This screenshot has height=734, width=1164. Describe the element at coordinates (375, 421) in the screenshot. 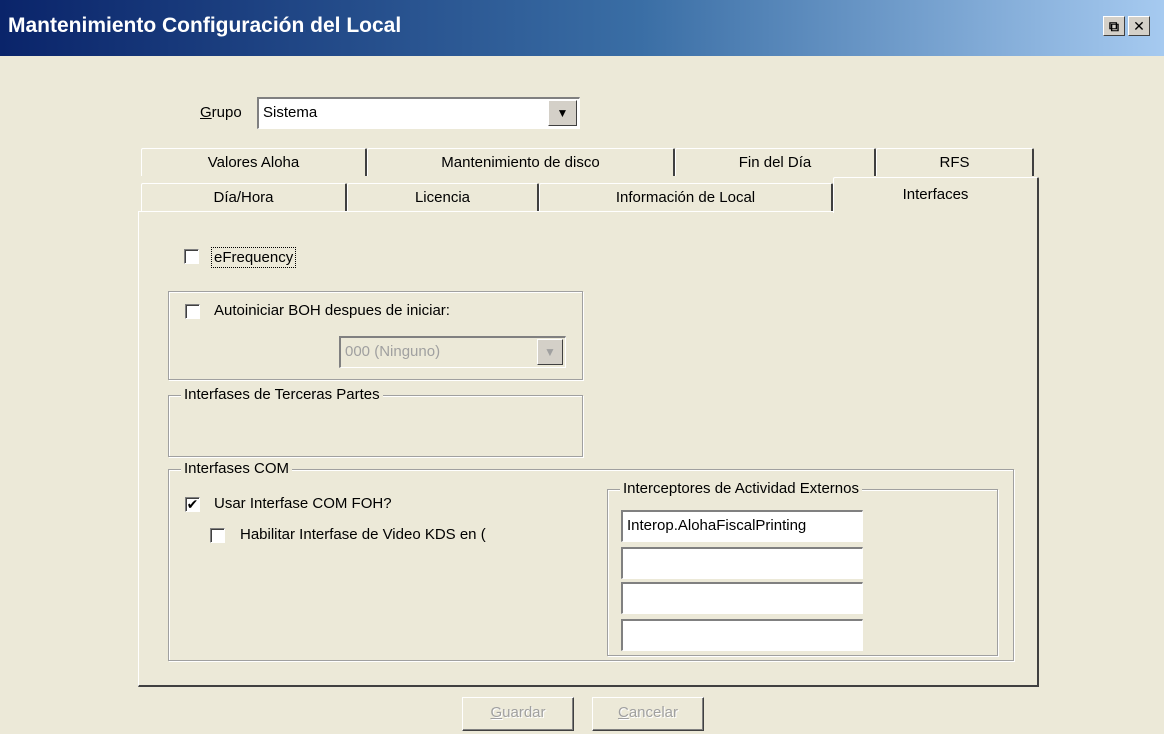

I see `terceras-partes-group: Interfases de Terceras Partes` at that location.